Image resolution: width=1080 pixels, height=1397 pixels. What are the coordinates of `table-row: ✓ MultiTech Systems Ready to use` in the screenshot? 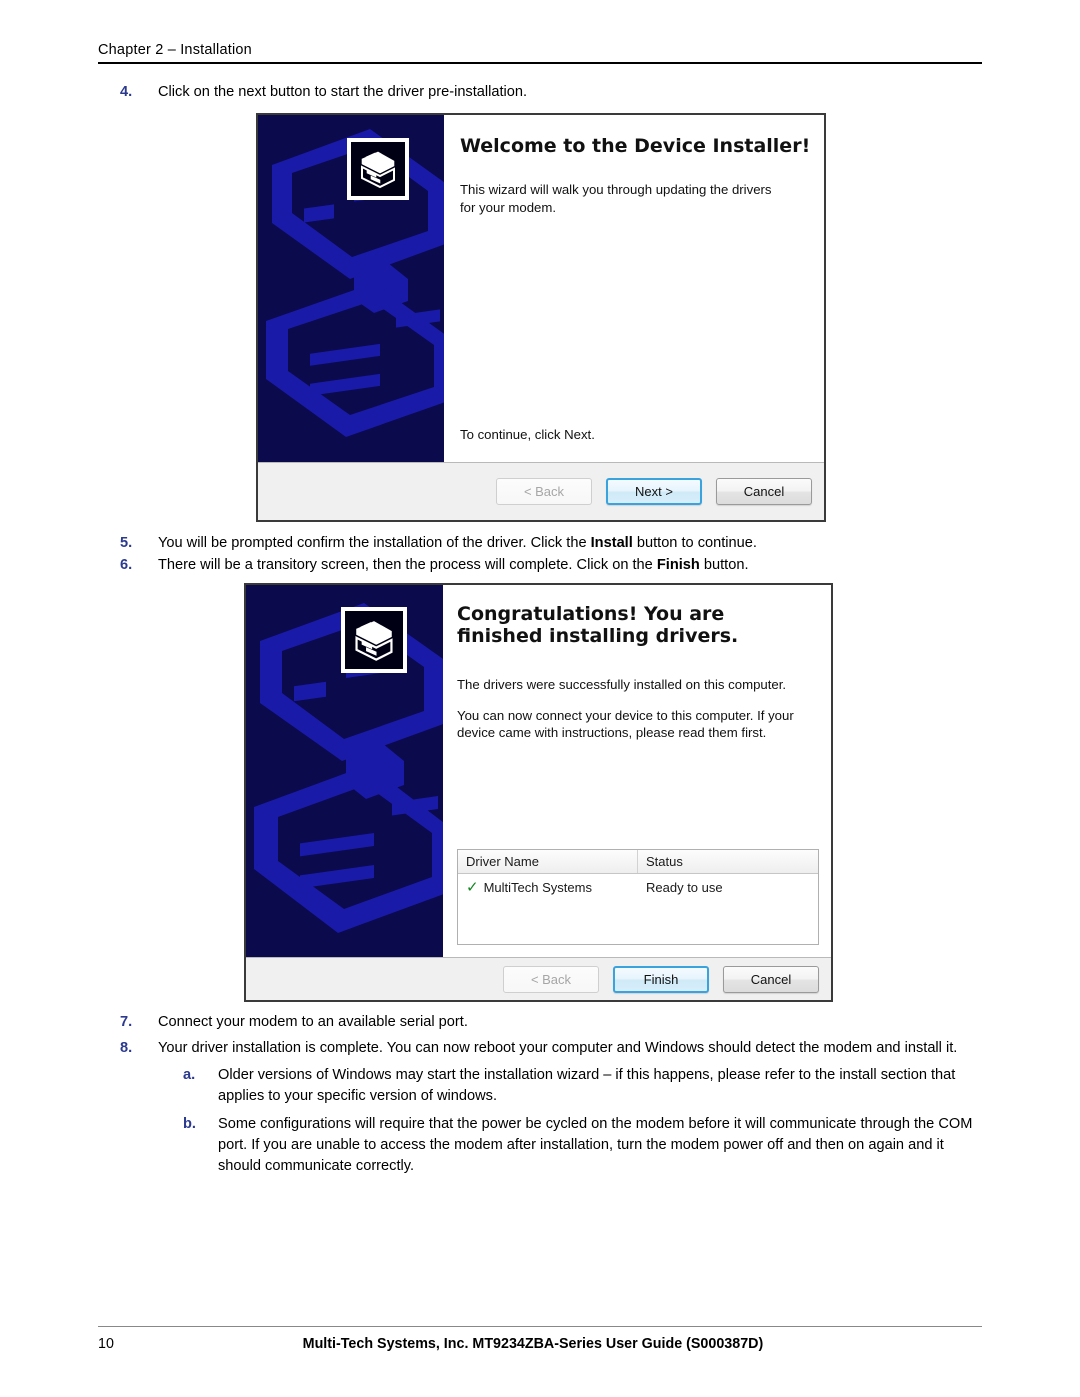 It's located at (638, 887).